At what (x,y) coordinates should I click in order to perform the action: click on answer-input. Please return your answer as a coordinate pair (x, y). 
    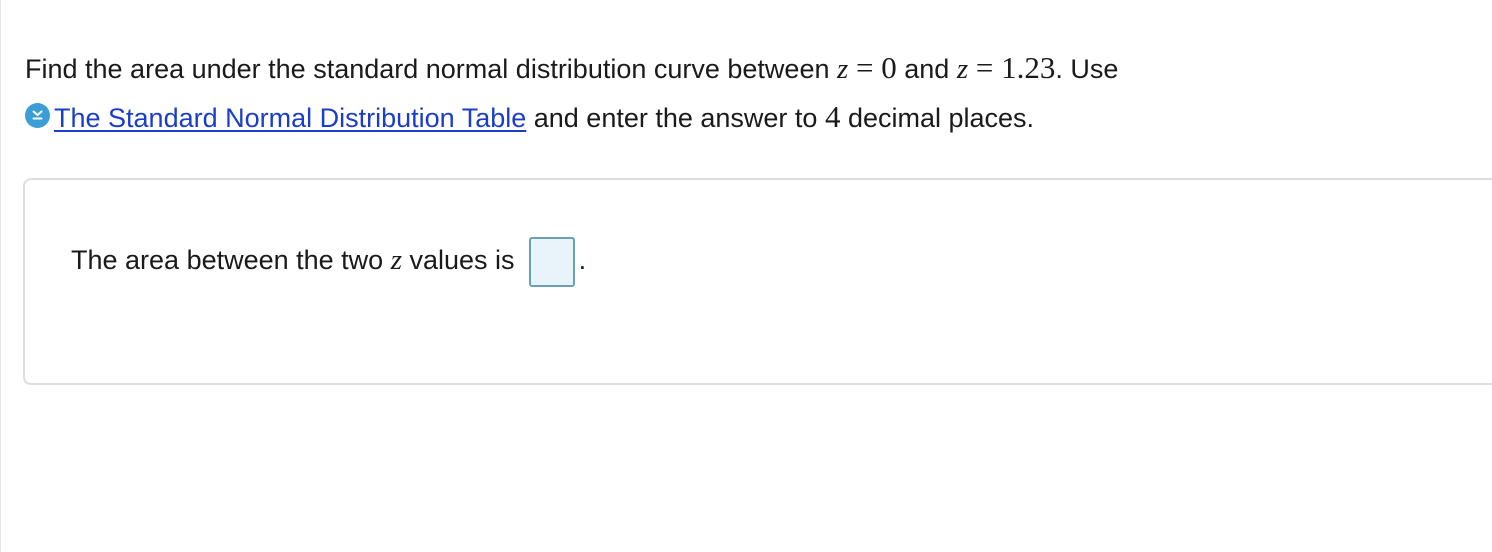
    Looking at the image, I should click on (551, 261).